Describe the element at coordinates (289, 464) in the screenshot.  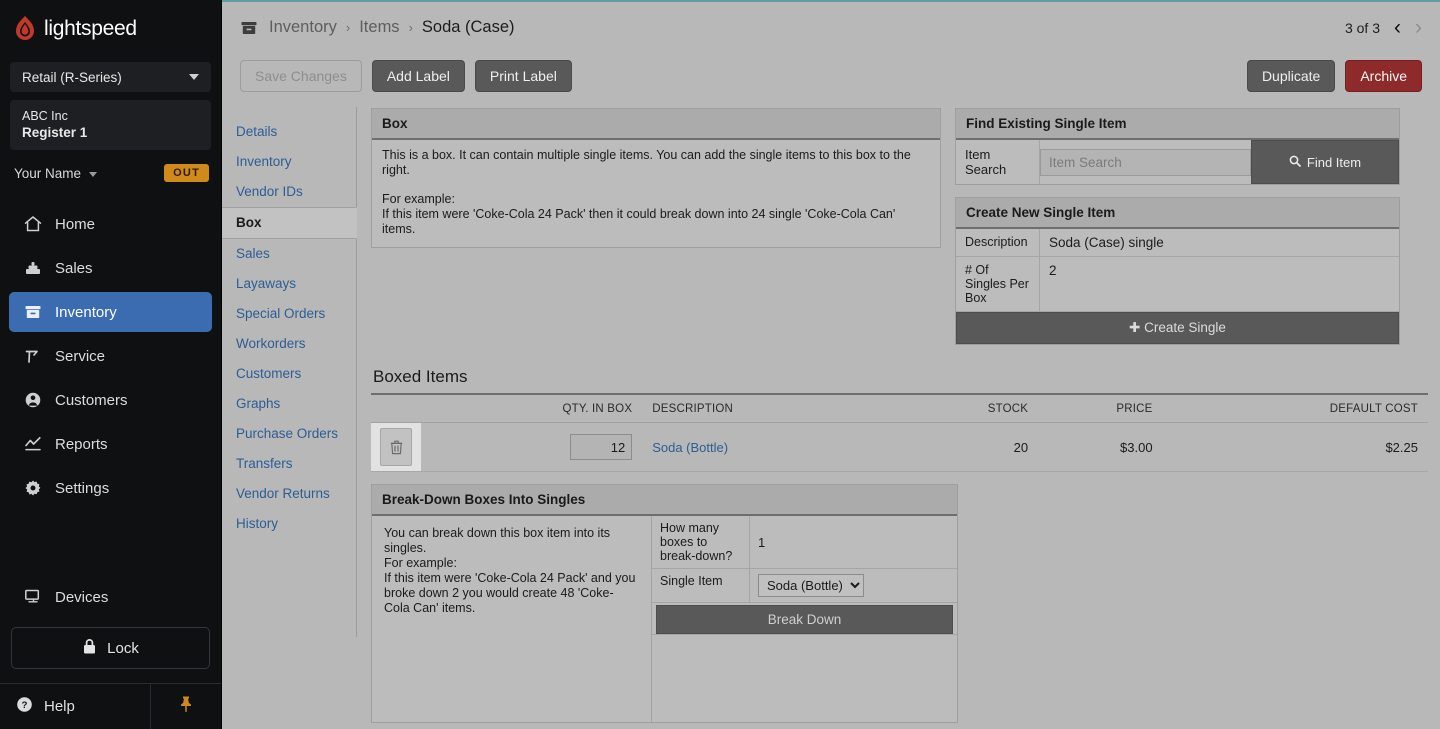
I see `subnav-item-transfers: Transfers` at that location.